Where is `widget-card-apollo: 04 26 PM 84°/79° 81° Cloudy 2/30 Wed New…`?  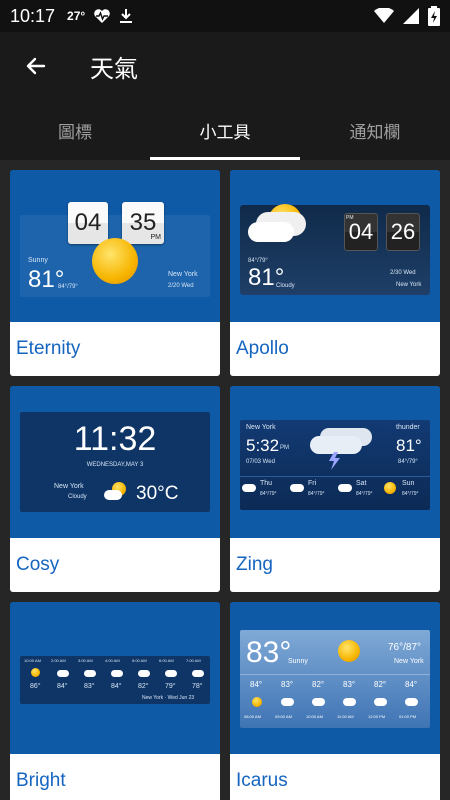
widget-card-apollo: 04 26 PM 84°/79° 81° Cloudy 2/30 Wed New… is located at coordinates (335, 273).